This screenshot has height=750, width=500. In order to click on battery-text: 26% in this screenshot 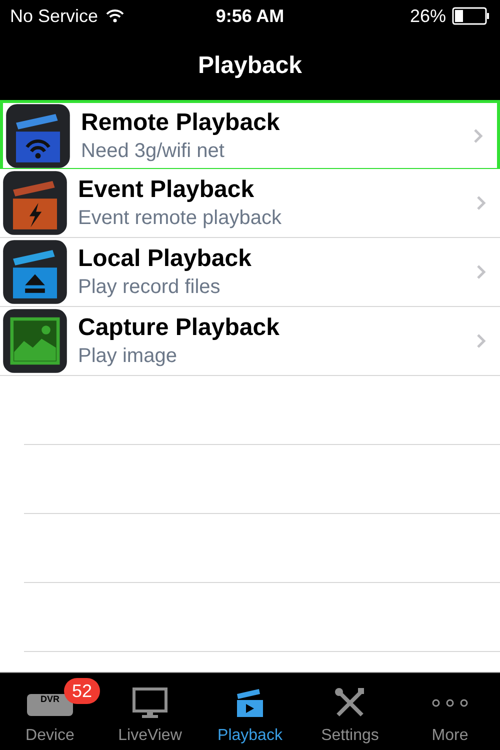, I will do `click(428, 16)`.